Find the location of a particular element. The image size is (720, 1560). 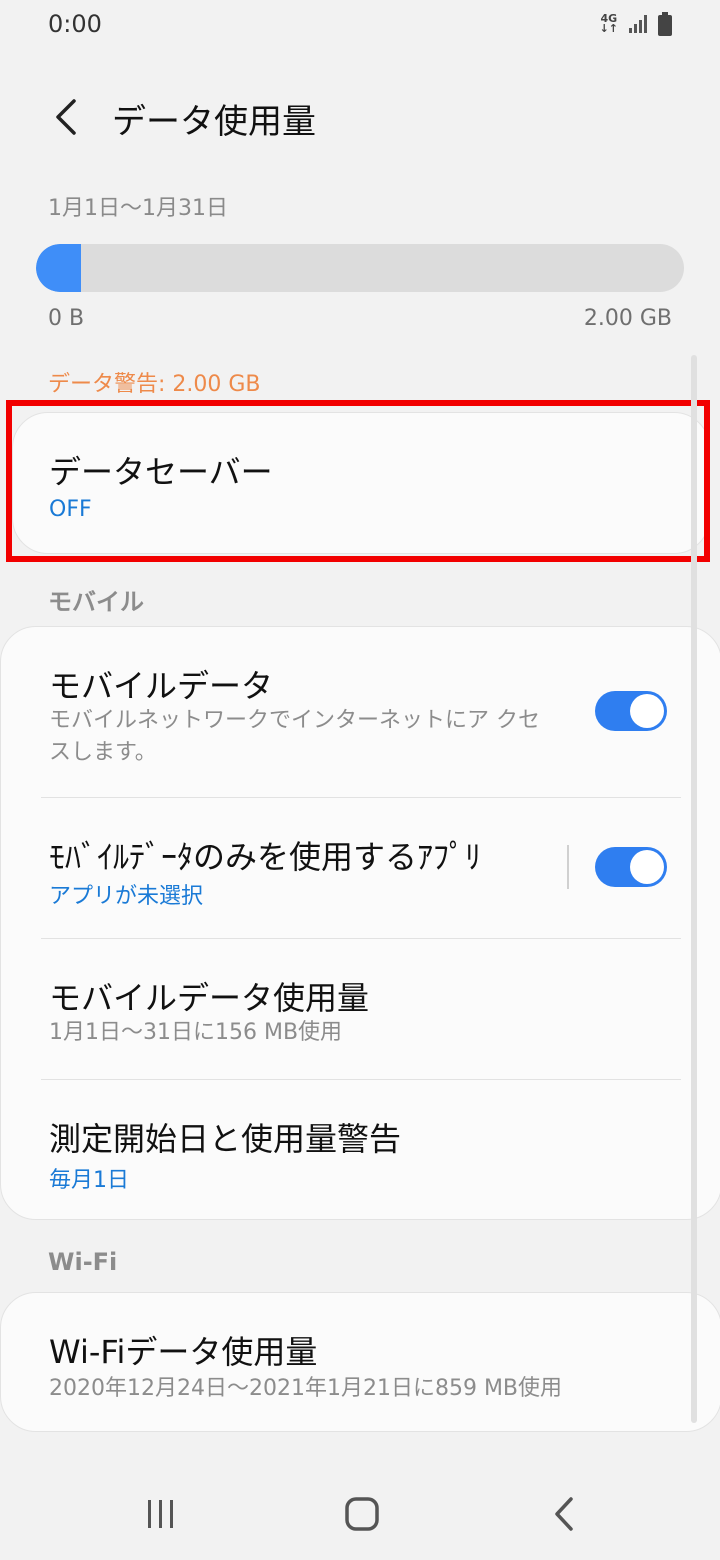

mobile-data-title: モバイルデータ is located at coordinates (161, 686).